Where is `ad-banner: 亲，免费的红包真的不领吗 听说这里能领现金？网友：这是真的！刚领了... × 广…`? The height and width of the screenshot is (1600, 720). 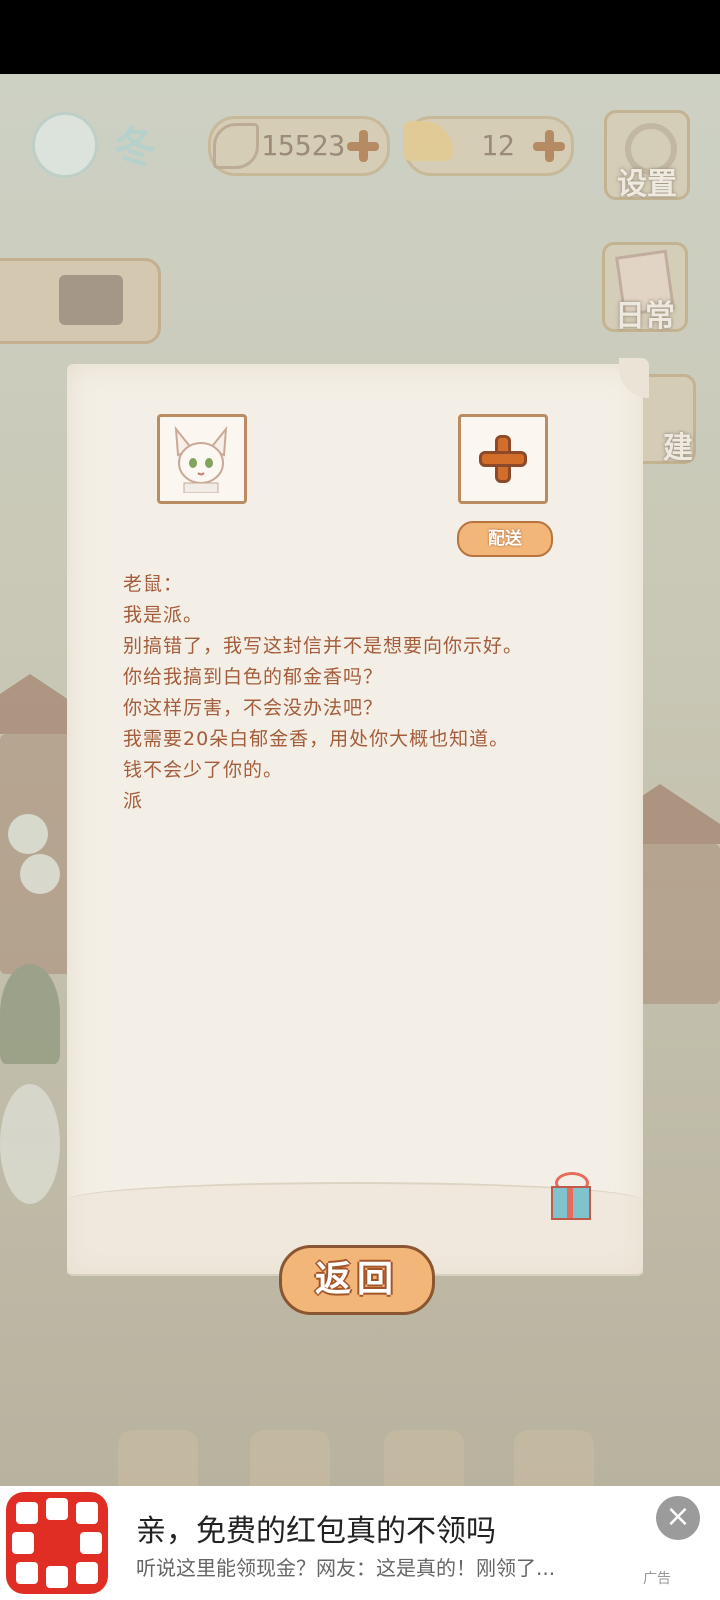 ad-banner: 亲，免费的红包真的不领吗 听说这里能领现金？网友：这是真的！刚领了... × 广… is located at coordinates (360, 1543).